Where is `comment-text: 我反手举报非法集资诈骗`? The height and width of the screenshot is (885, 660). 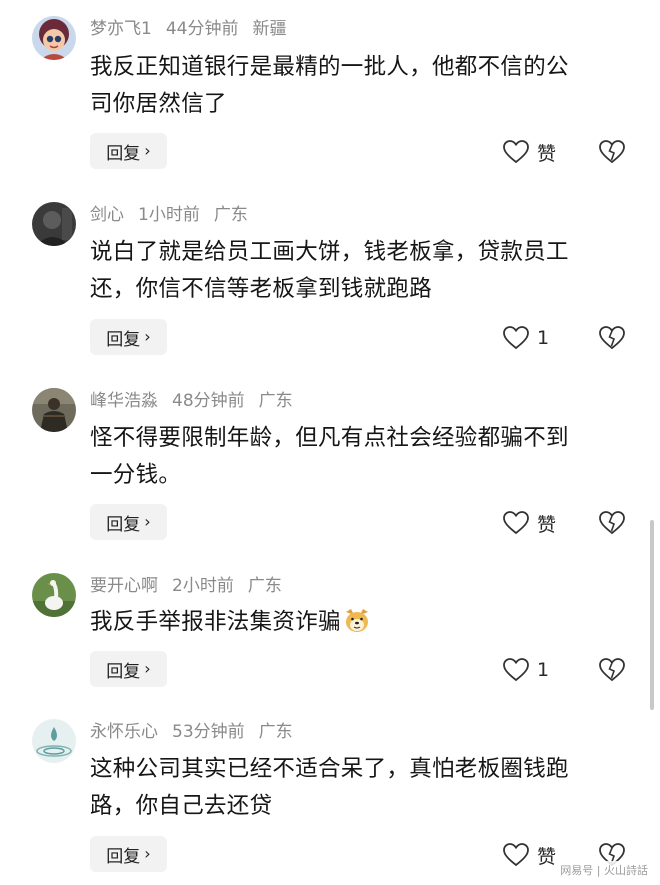 comment-text: 我反手举报非法集资诈骗 is located at coordinates (362, 622).